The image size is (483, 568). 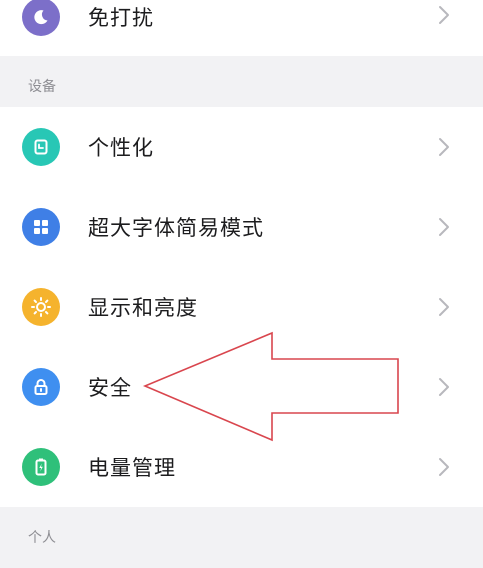 What do you see at coordinates (241, 147) in the screenshot?
I see `settings-item-personalization: 个性化` at bounding box center [241, 147].